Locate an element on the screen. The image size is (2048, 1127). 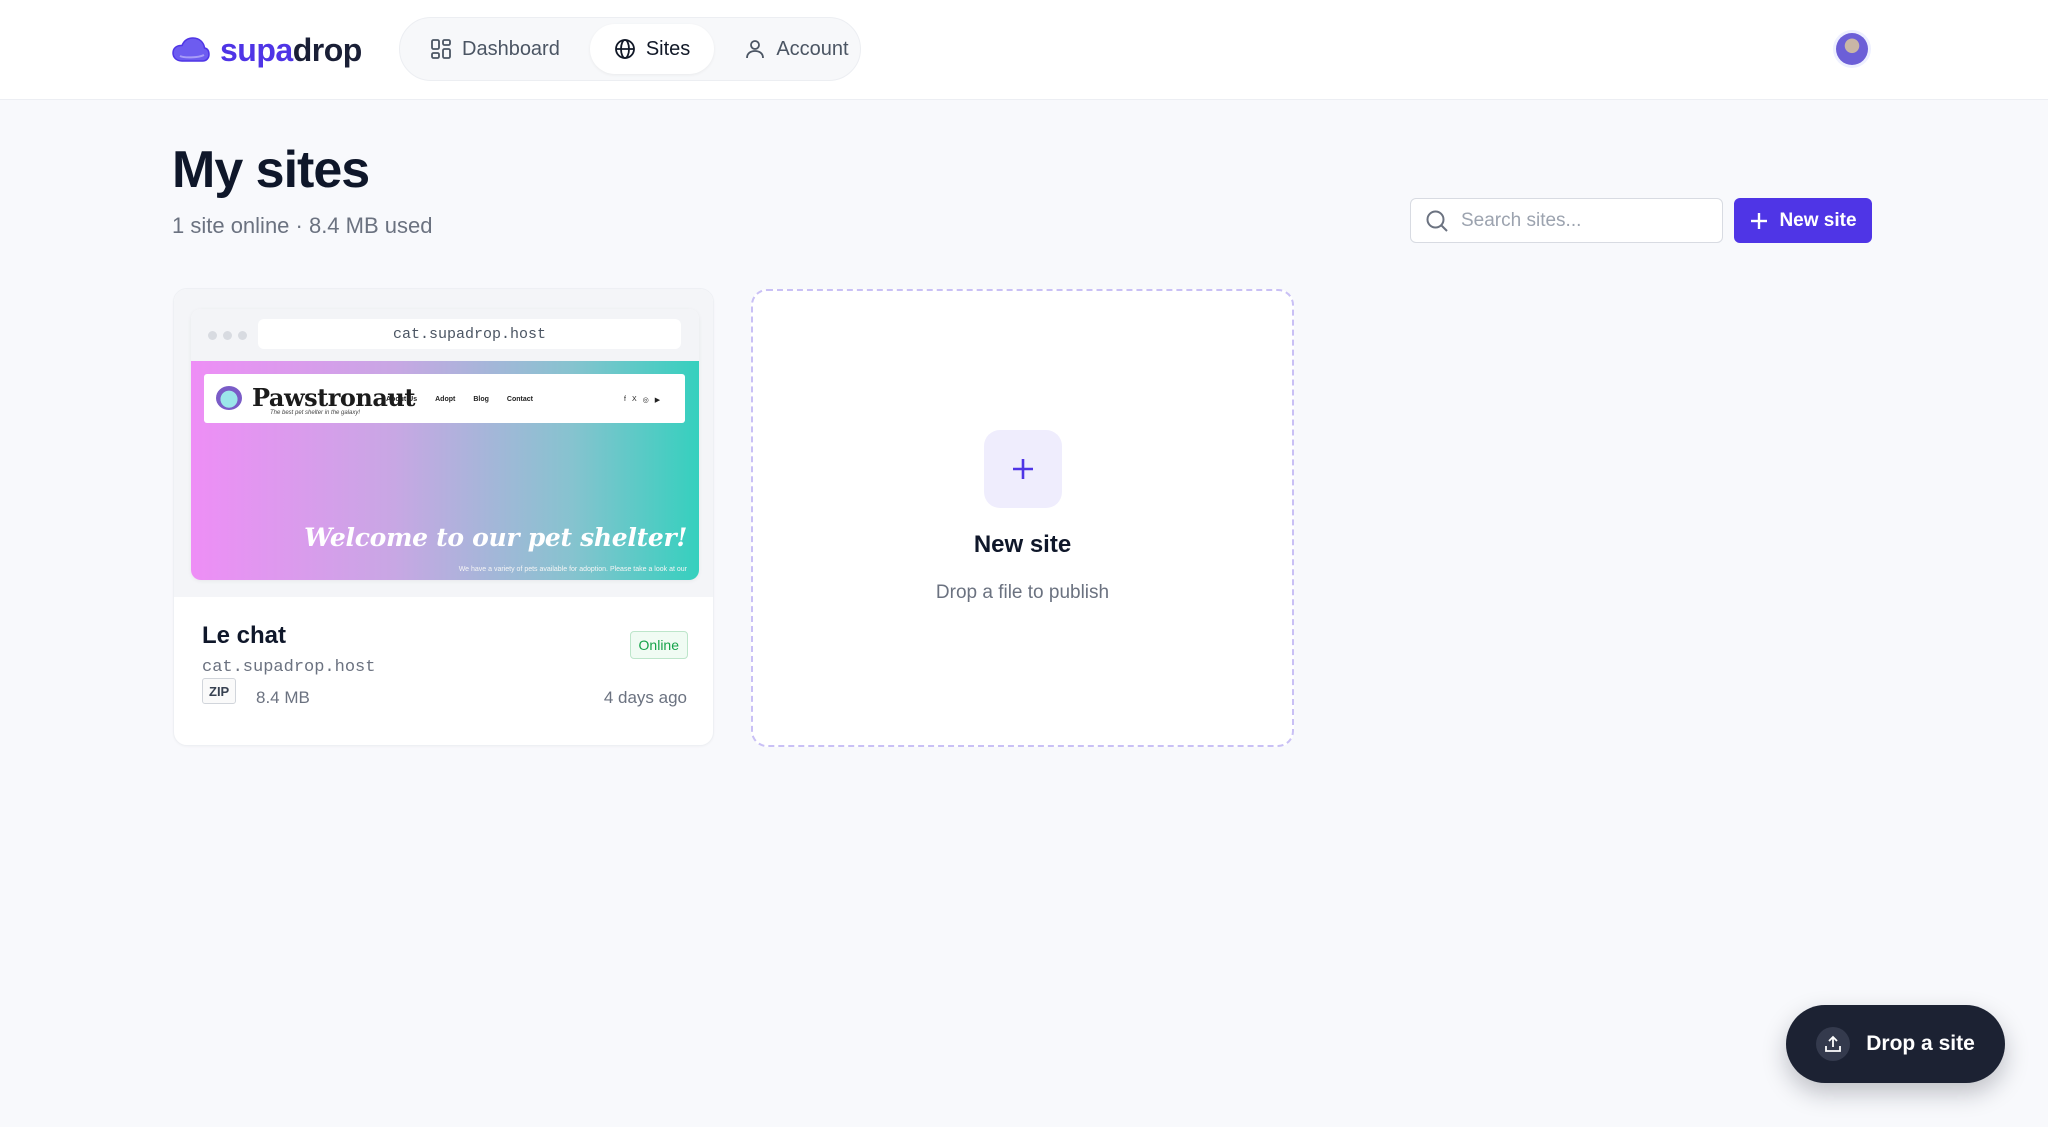
preview-tagline: The best pet shelter in the galaxy! is located at coordinates (315, 413).